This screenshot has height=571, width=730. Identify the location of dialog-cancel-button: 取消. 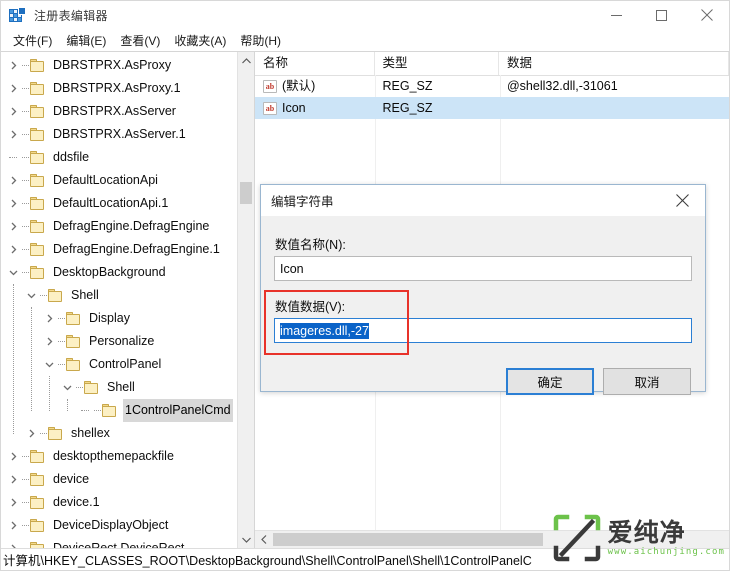
(647, 381).